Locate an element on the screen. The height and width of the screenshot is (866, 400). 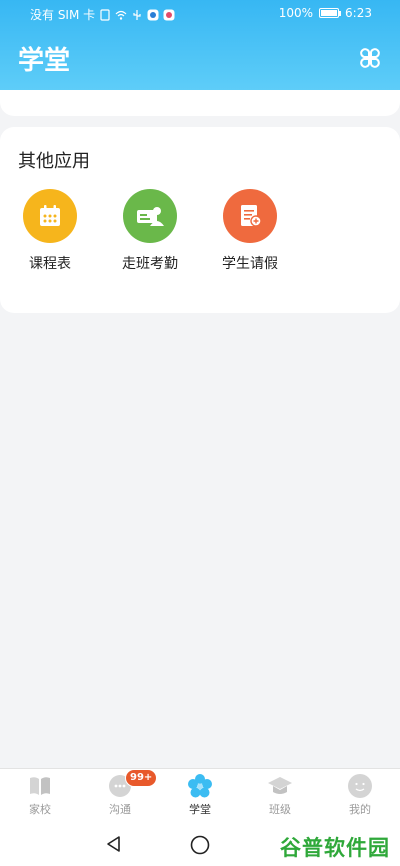
app-item-schedule: 课程表 is located at coordinates (50, 231).